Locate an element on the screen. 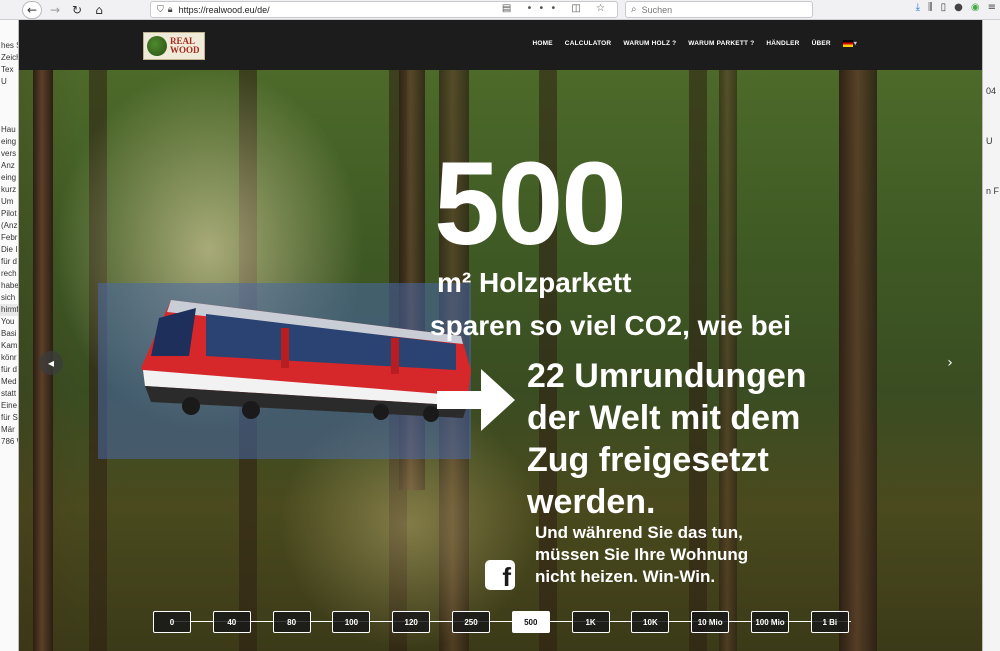 This screenshot has width=1000, height=651. background-text-line: Um is located at coordinates (7, 201).